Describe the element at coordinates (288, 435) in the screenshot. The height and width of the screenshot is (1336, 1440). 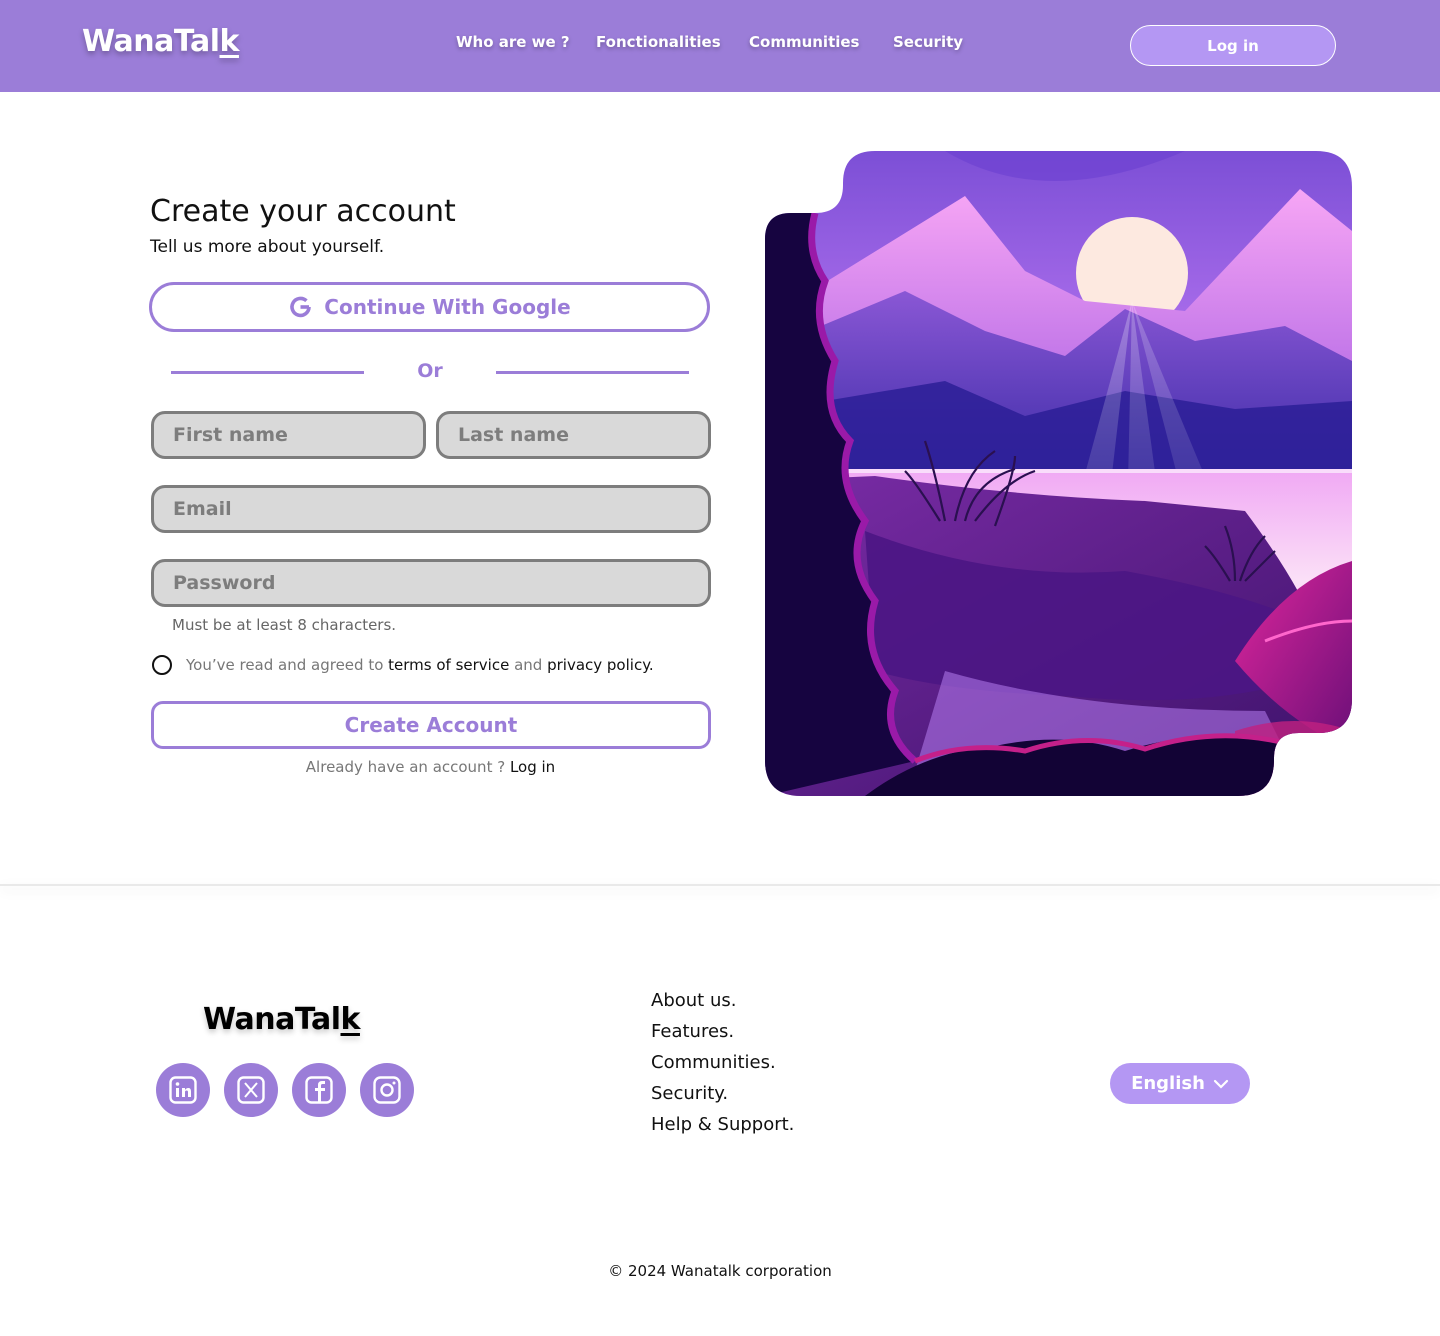
I see `first-name-input` at that location.